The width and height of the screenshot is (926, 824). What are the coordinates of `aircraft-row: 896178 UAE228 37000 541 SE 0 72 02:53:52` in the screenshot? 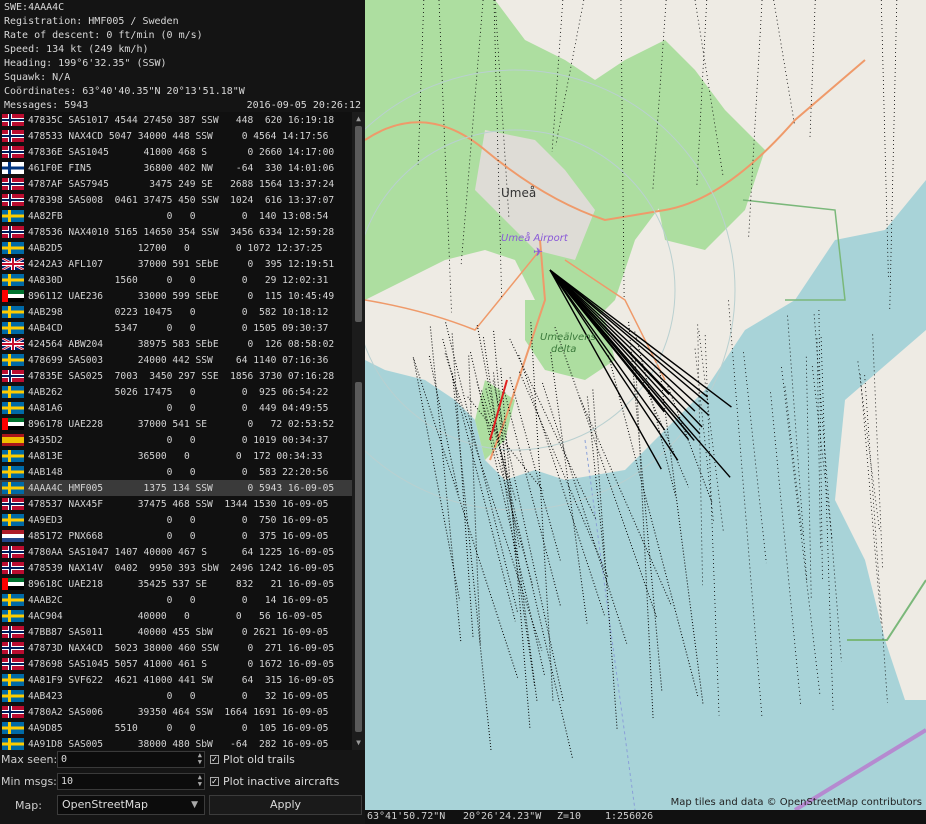 It's located at (176, 424).